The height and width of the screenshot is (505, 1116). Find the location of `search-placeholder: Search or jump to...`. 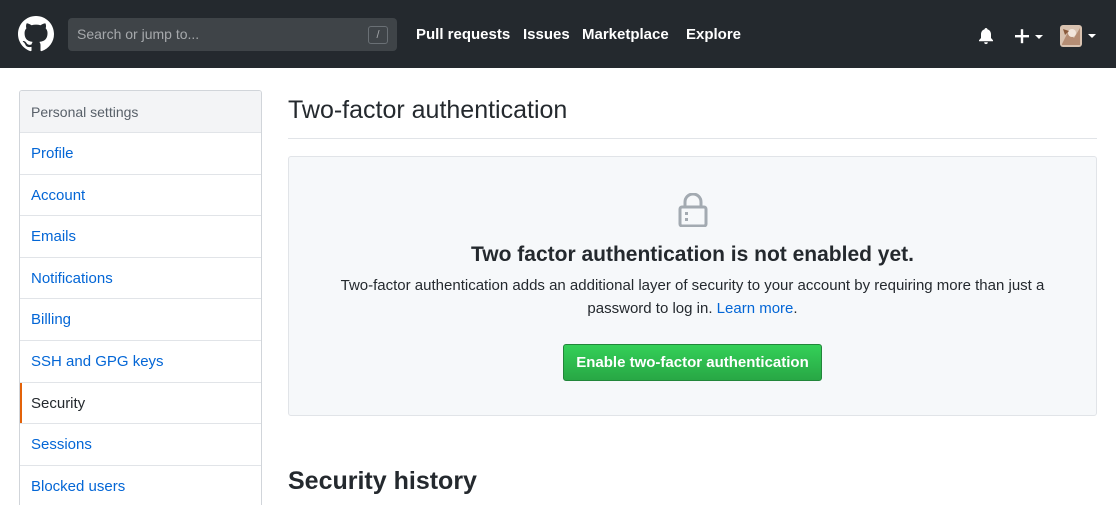

search-placeholder: Search or jump to... is located at coordinates (138, 34).